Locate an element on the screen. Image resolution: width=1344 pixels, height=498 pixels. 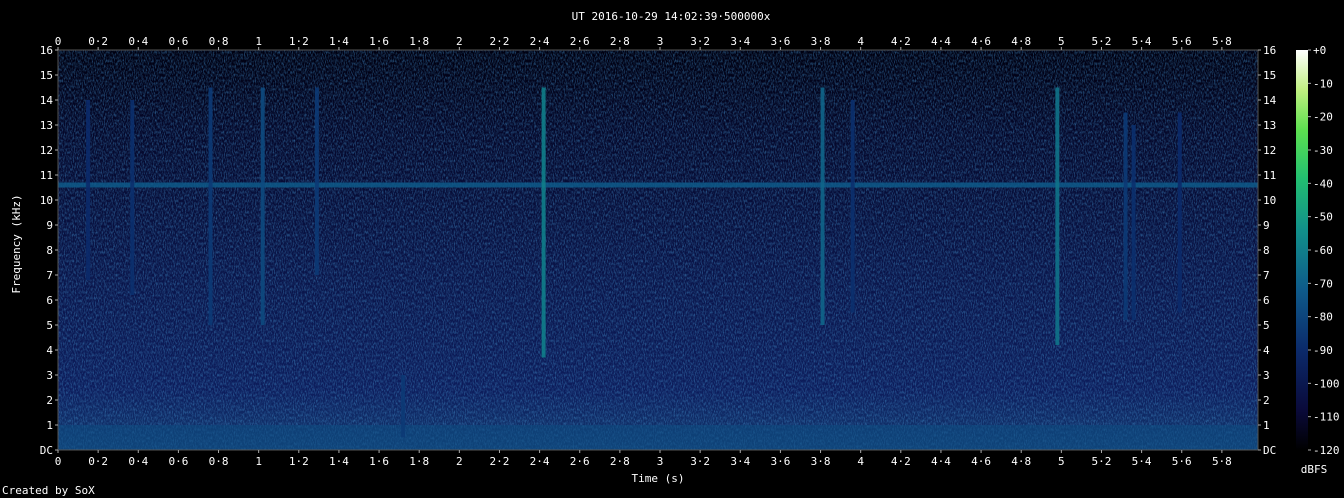
colorbar-tick-label: -120 is located at coordinates (1326, 450).